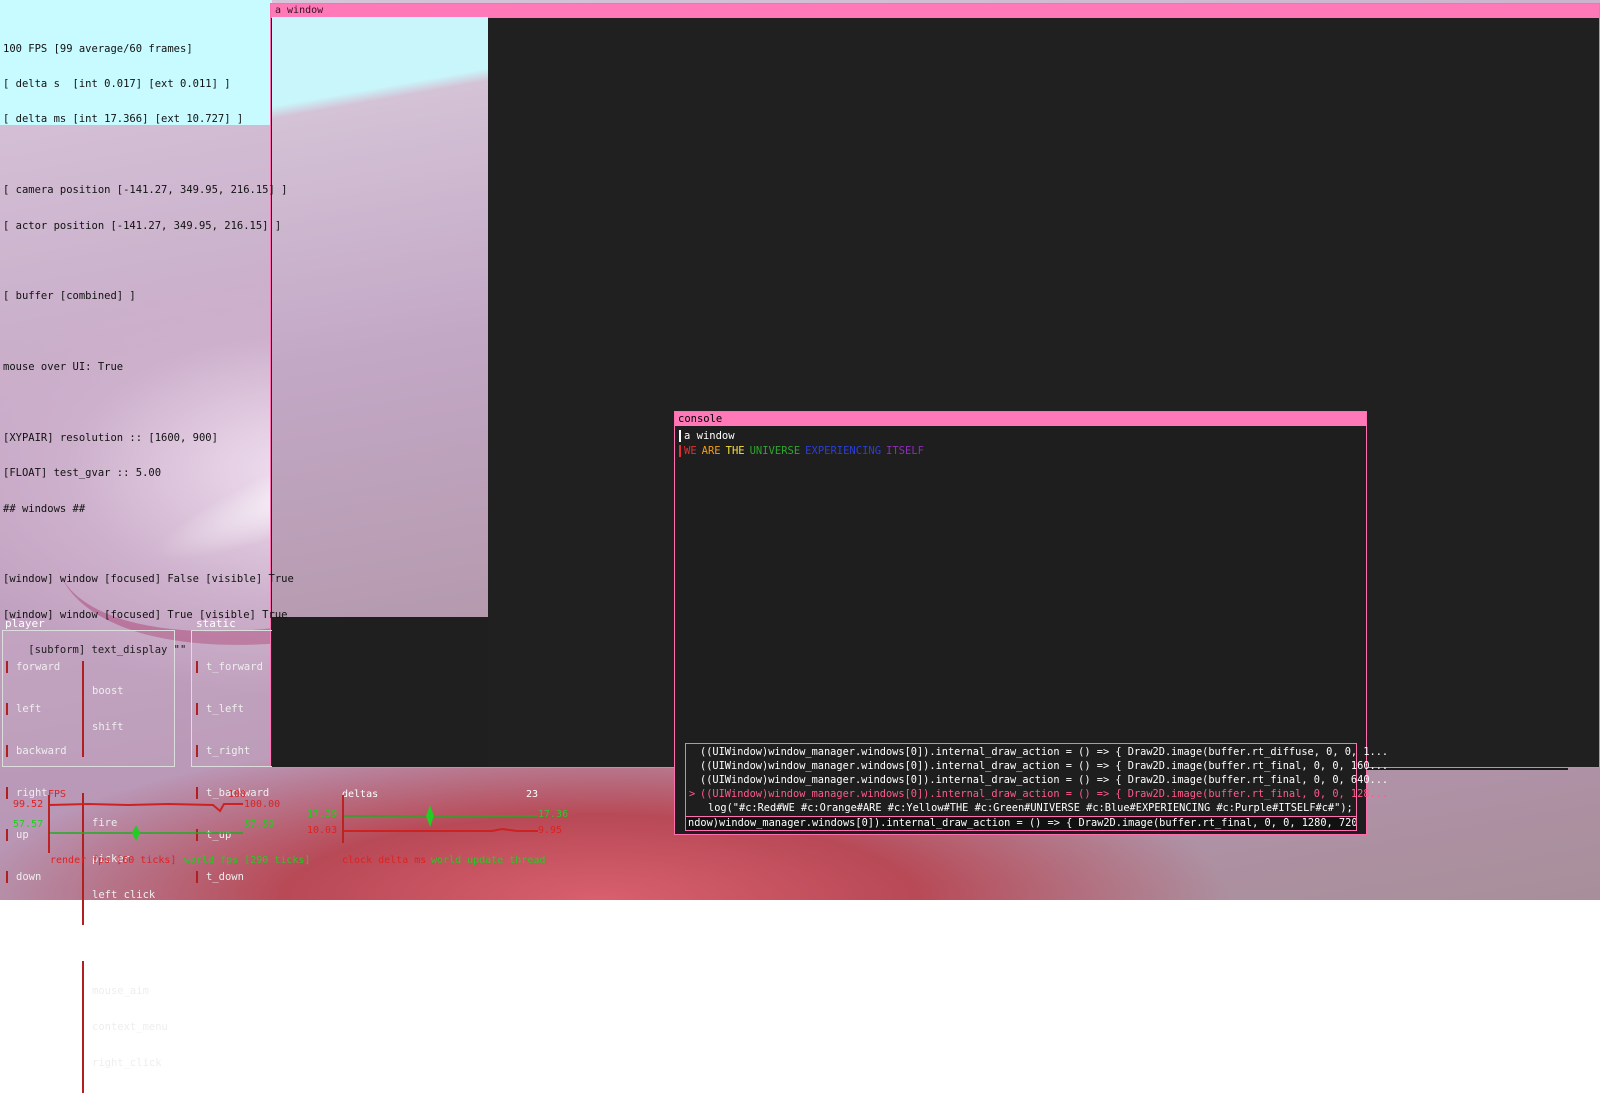 This screenshot has height=1105, width=1600. Describe the element at coordinates (1020, 419) in the screenshot. I see `console-title: console` at that location.